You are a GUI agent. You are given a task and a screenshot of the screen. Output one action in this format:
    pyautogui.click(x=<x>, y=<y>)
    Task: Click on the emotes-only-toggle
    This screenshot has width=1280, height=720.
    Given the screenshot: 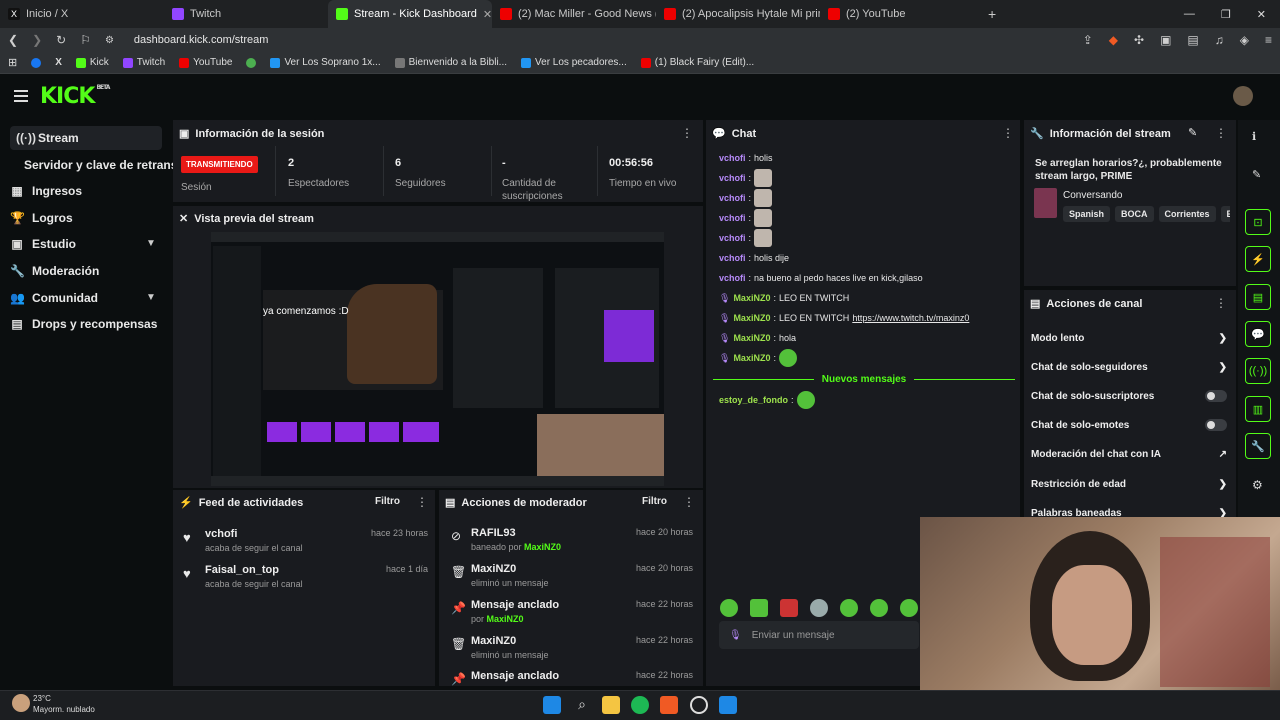 What is the action you would take?
    pyautogui.click(x=1216, y=425)
    